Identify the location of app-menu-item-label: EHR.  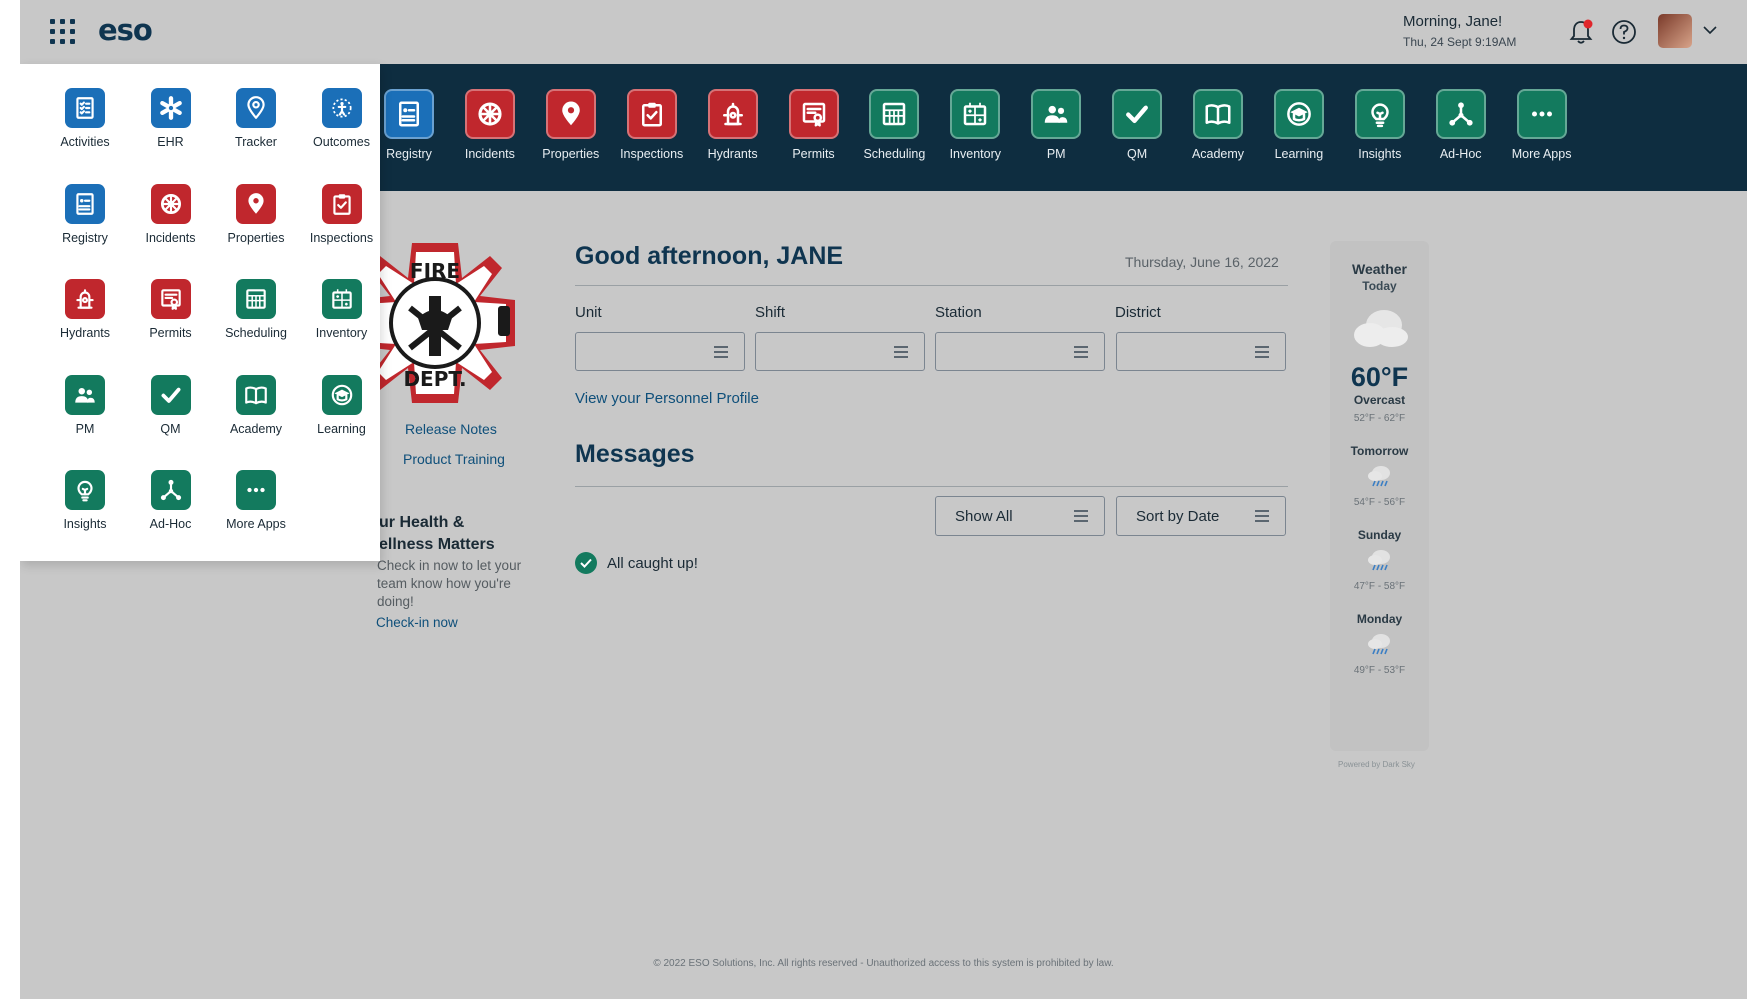
(170, 142).